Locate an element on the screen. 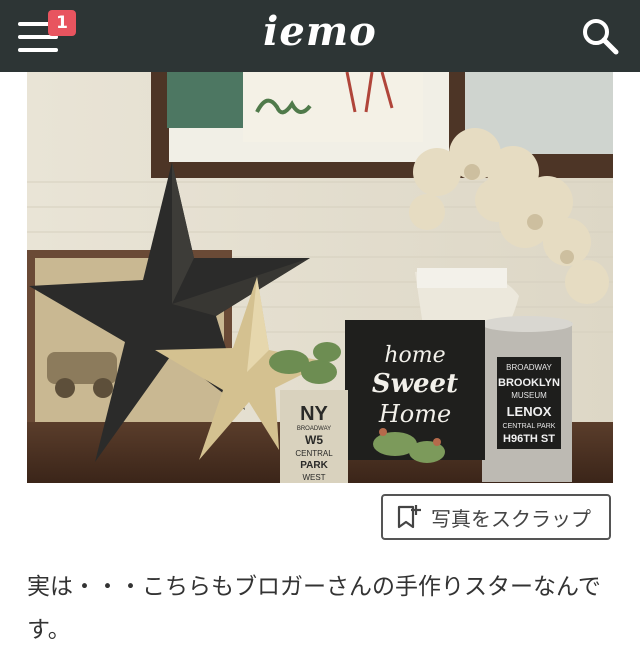 This screenshot has width=640, height=652. can-text-6: WEST is located at coordinates (313, 477).